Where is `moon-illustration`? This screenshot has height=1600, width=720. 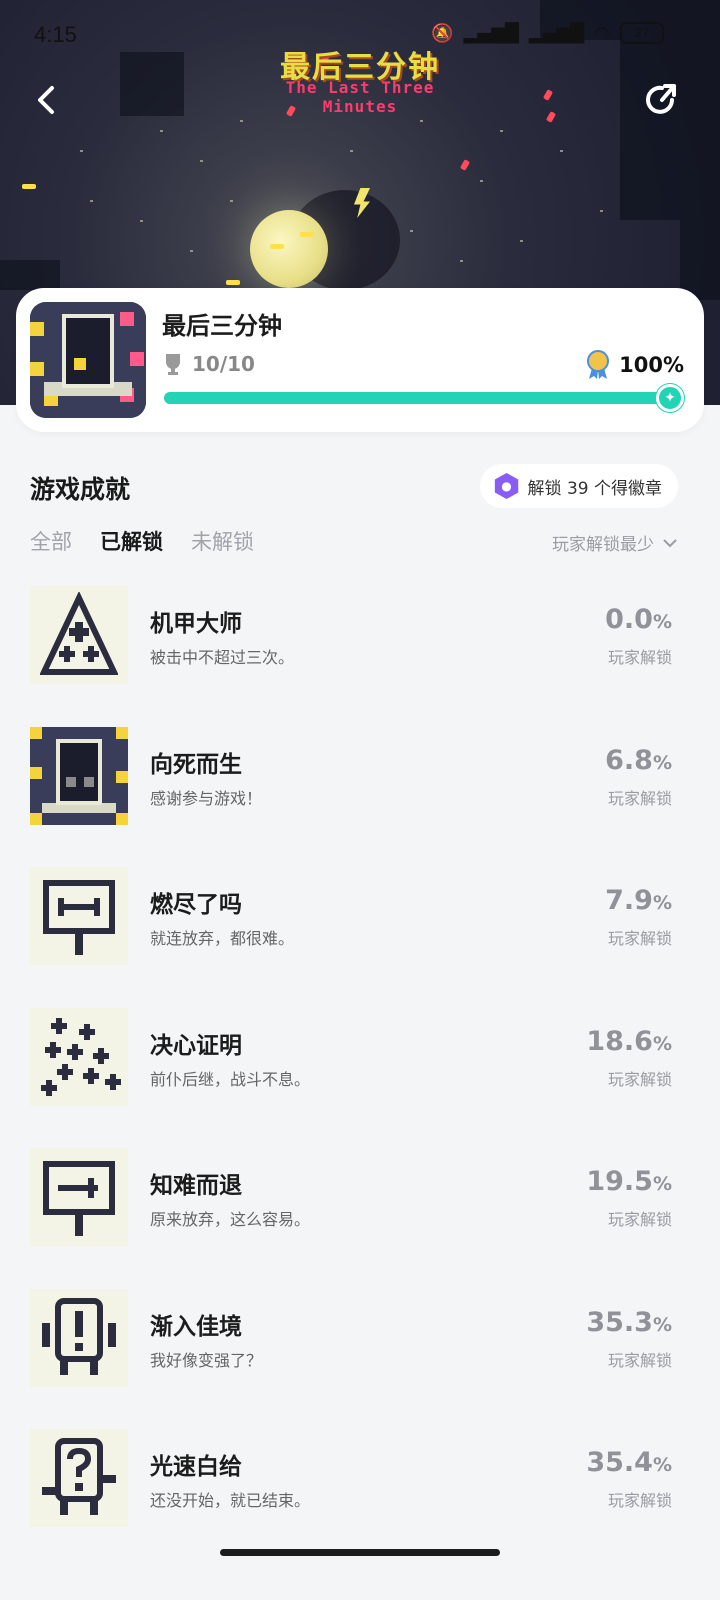 moon-illustration is located at coordinates (289, 249).